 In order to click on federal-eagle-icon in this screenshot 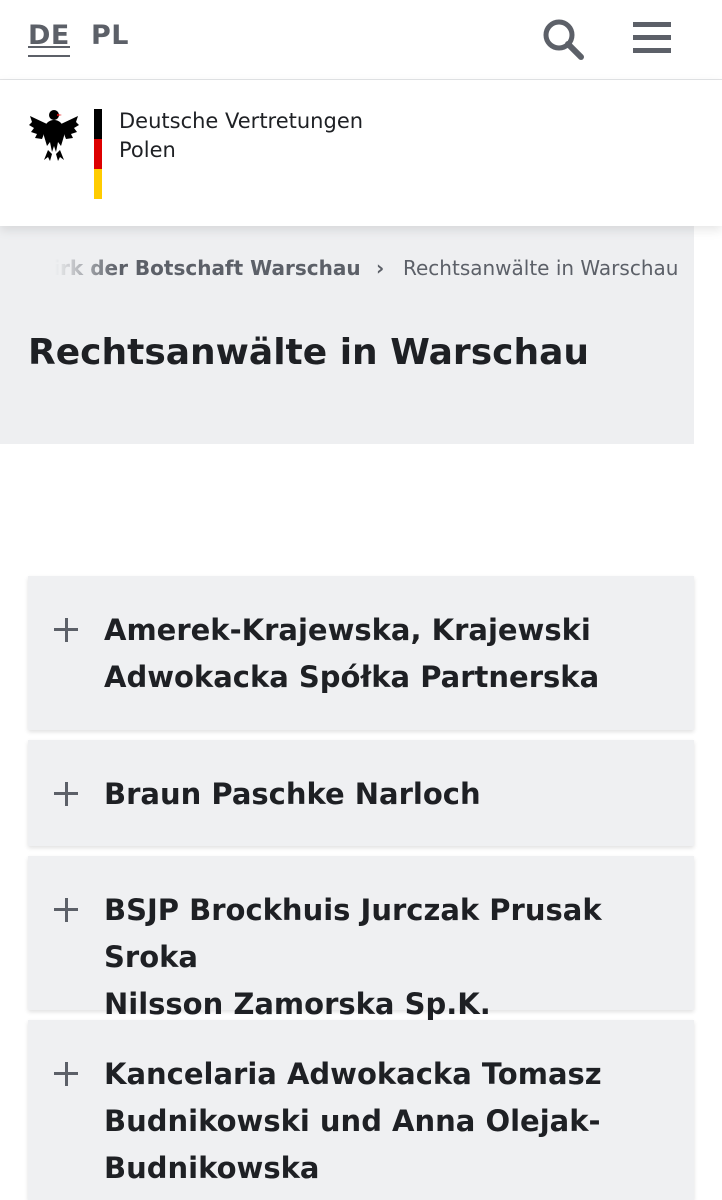, I will do `click(54, 134)`.